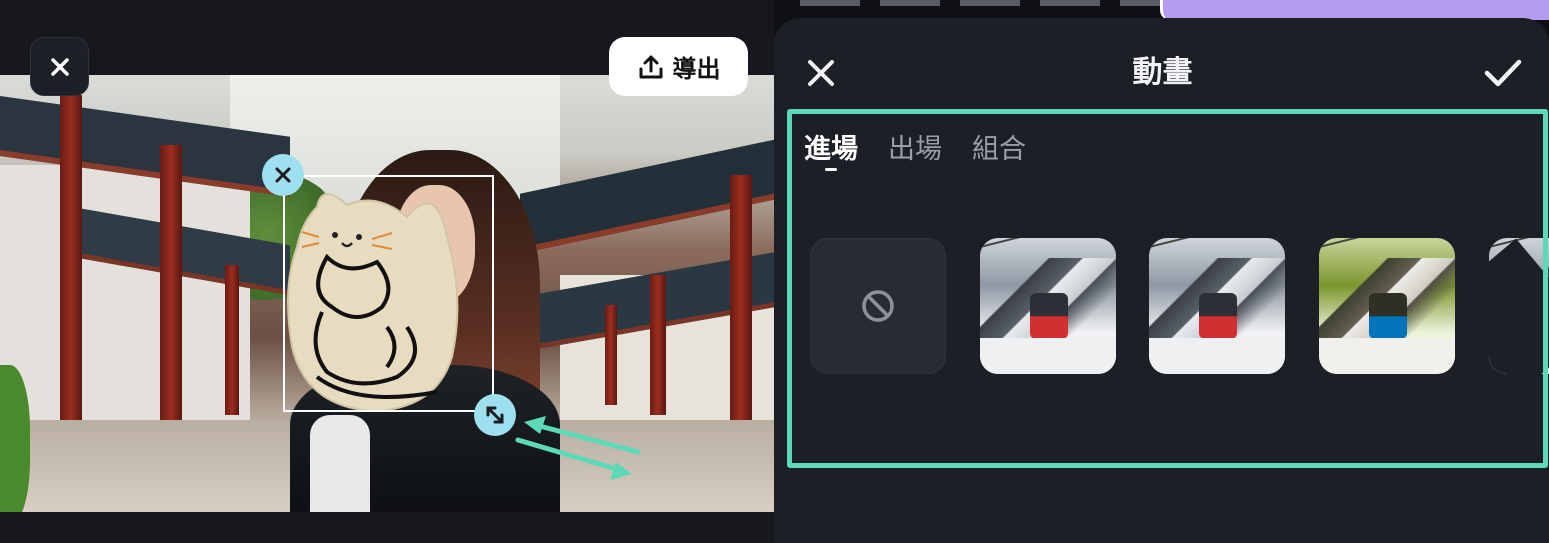  I want to click on panel-close-button, so click(821, 73).